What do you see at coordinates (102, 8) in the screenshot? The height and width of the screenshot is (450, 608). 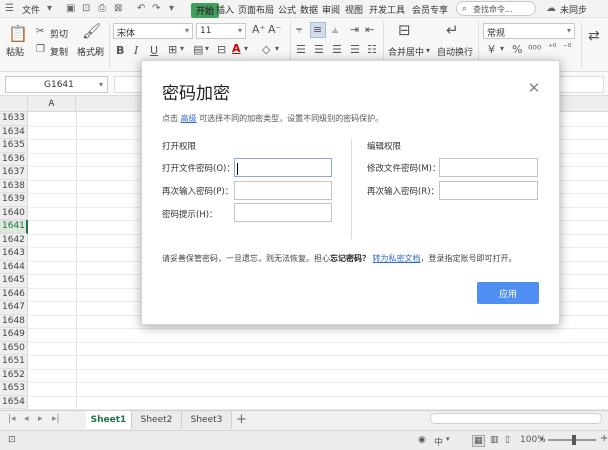 I see `print-icon: ⎙` at bounding box center [102, 8].